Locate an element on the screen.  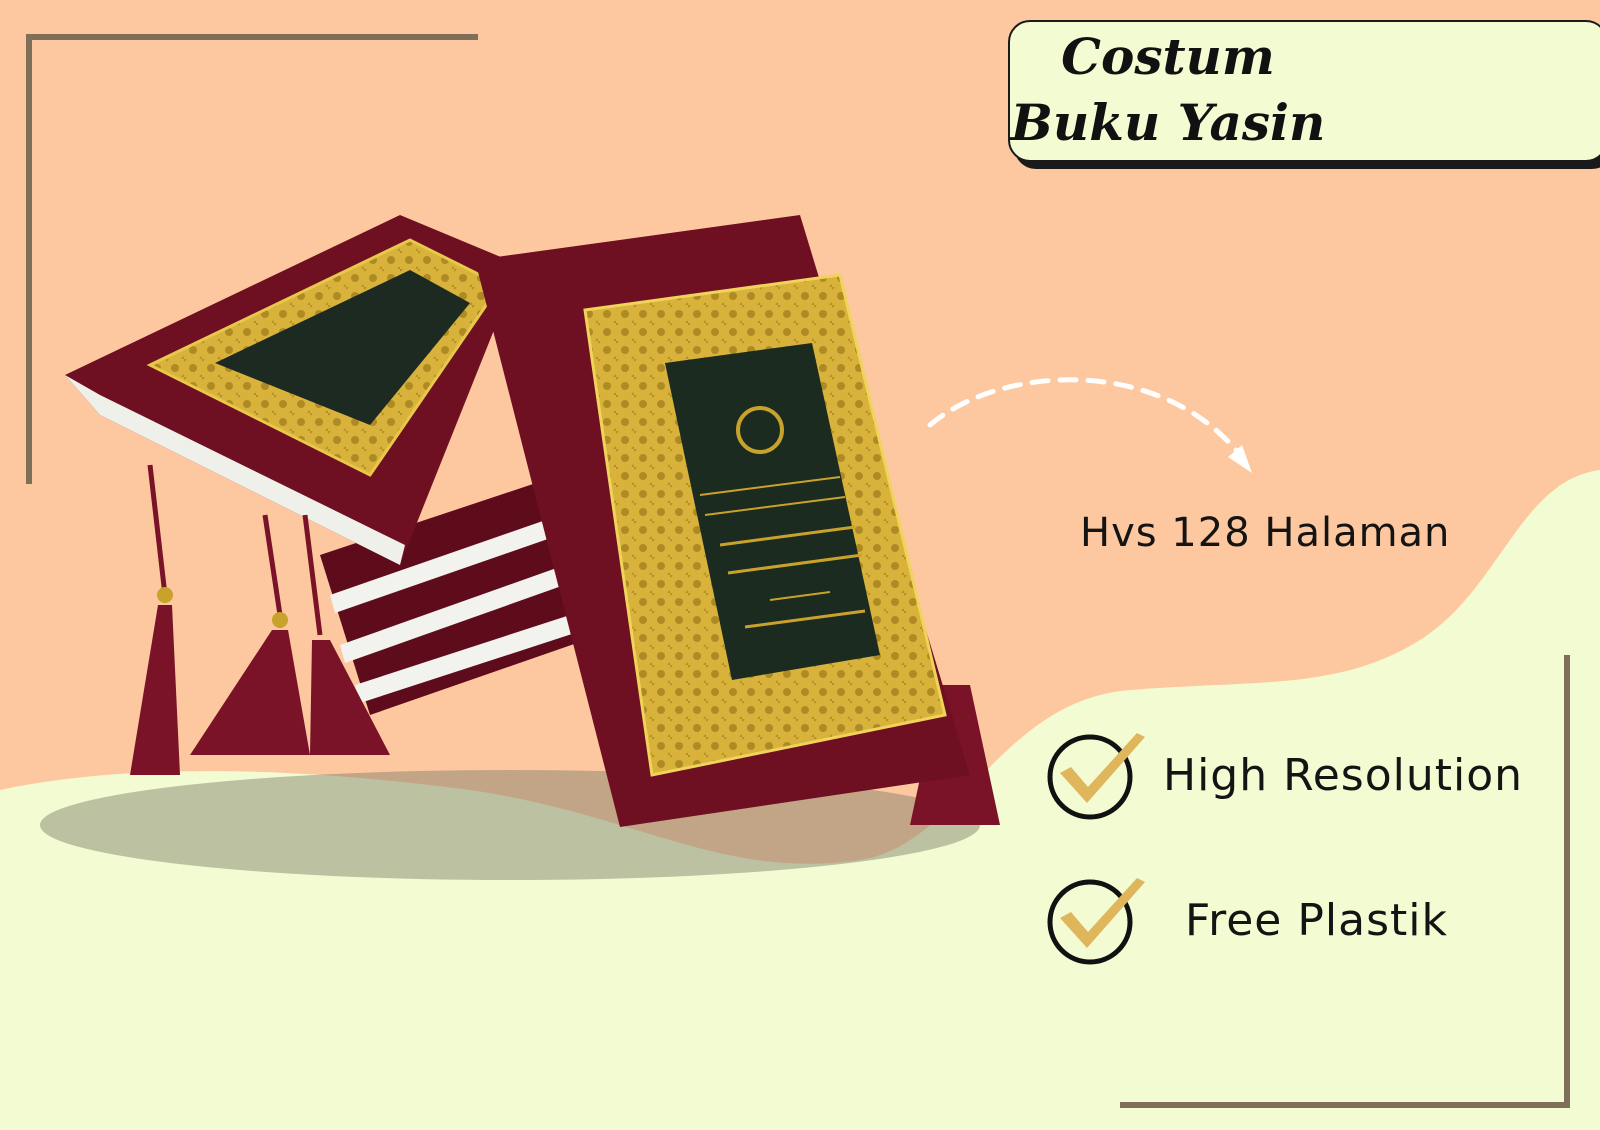
title-card: Costum Buku Yasin is located at coordinates (1304, 91).